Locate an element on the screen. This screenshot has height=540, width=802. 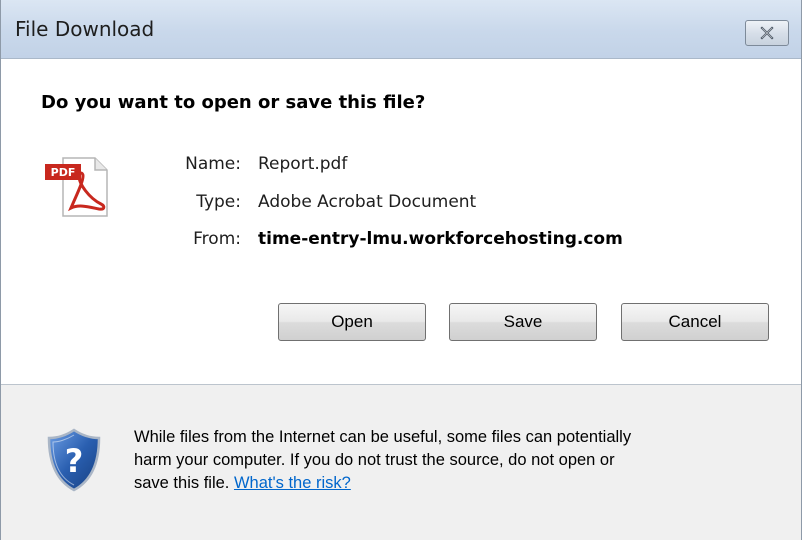
warning-line-3: save this file. What's the risk? is located at coordinates (459, 483).